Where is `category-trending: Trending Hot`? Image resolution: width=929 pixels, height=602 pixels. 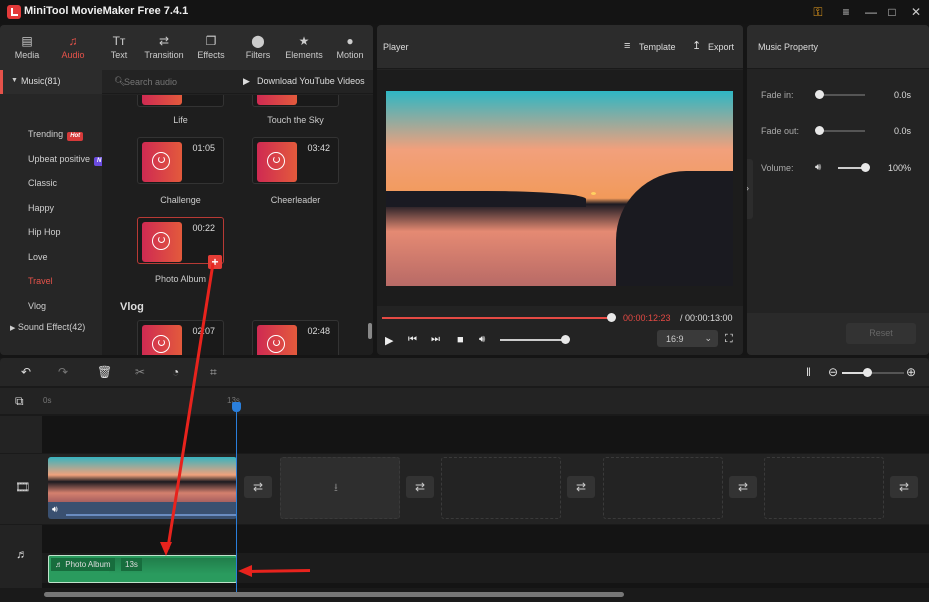
category-trending: Trending Hot is located at coordinates (56, 135).